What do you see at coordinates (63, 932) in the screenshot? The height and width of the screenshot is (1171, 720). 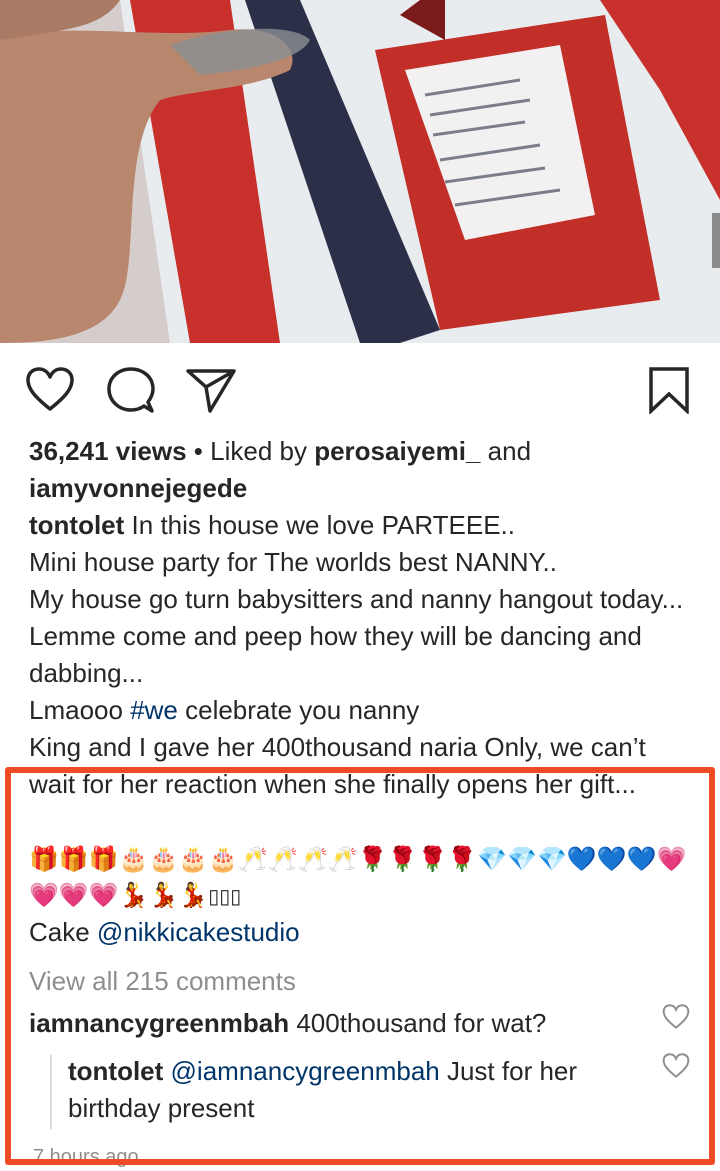 I see `cake-prefix: Cake` at bounding box center [63, 932].